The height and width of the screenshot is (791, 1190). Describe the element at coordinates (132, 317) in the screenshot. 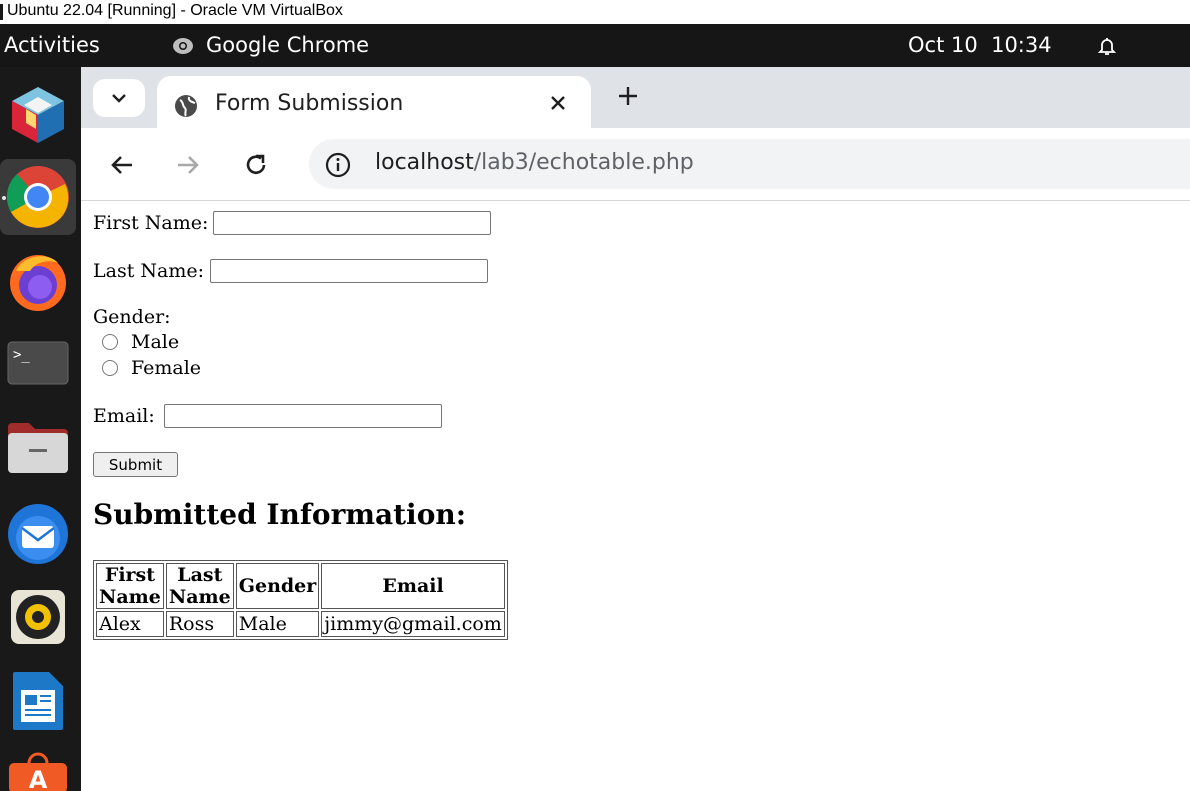

I see `gender-label: Gender:` at that location.